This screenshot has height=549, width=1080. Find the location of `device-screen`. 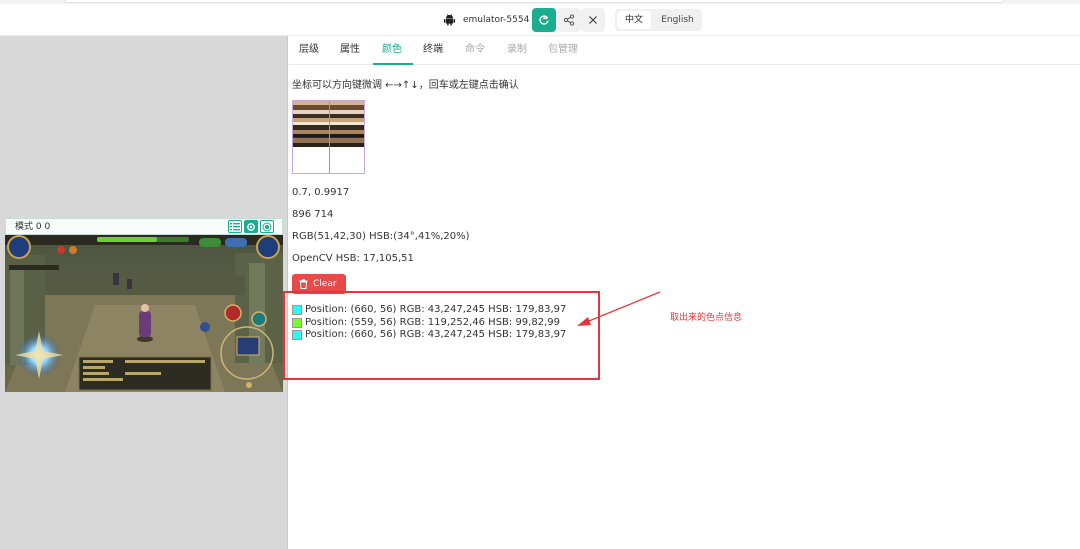

device-screen is located at coordinates (144, 313).